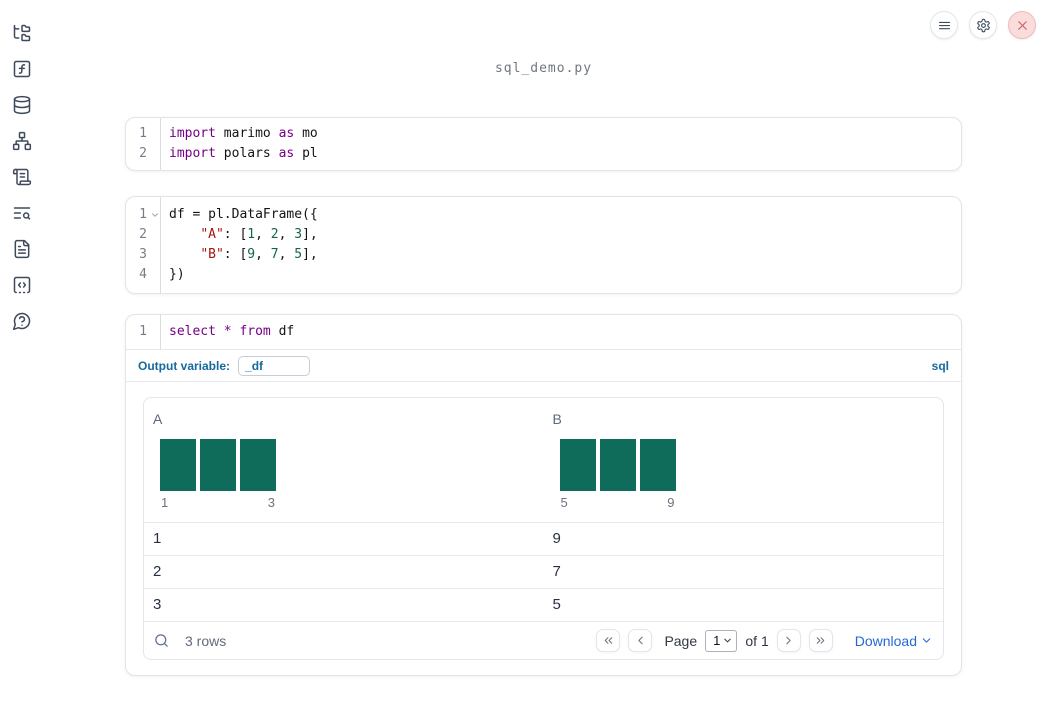 This screenshot has width=1043, height=713. I want to click on chevrons-left-icon, so click(608, 640).